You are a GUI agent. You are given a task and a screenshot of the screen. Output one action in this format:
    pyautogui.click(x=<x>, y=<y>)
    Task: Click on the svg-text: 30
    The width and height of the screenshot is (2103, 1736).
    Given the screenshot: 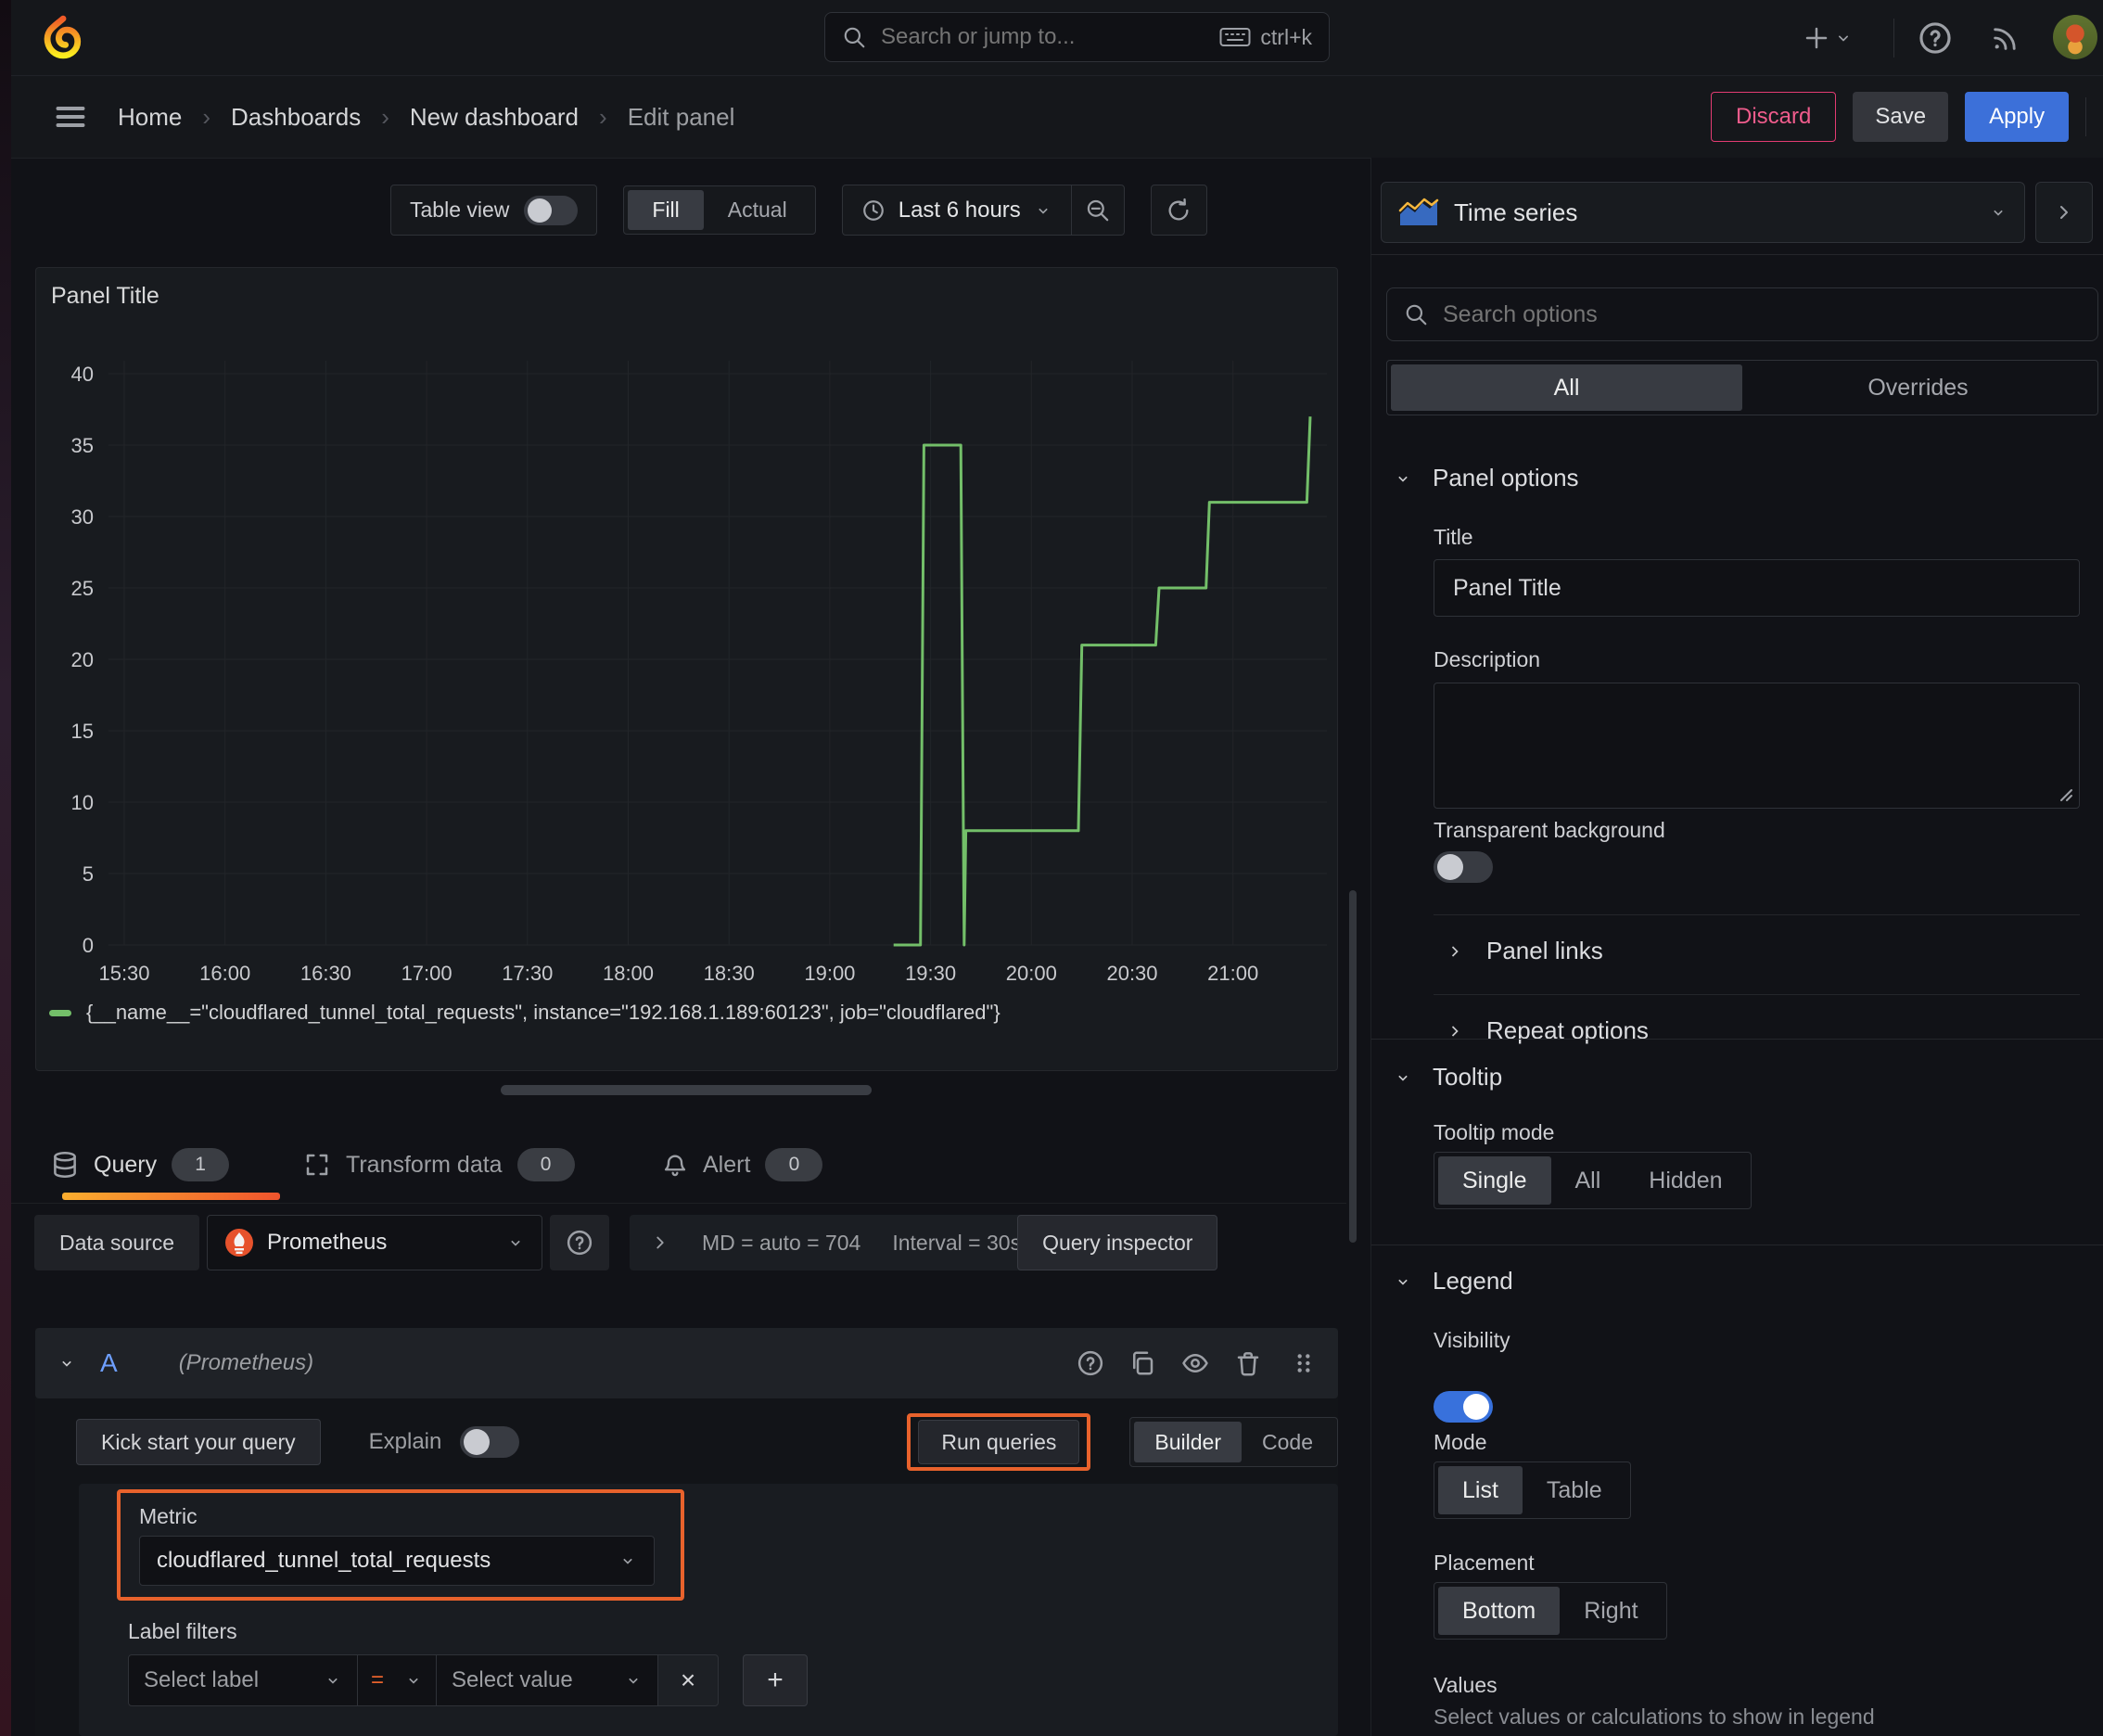 What is the action you would take?
    pyautogui.click(x=82, y=517)
    